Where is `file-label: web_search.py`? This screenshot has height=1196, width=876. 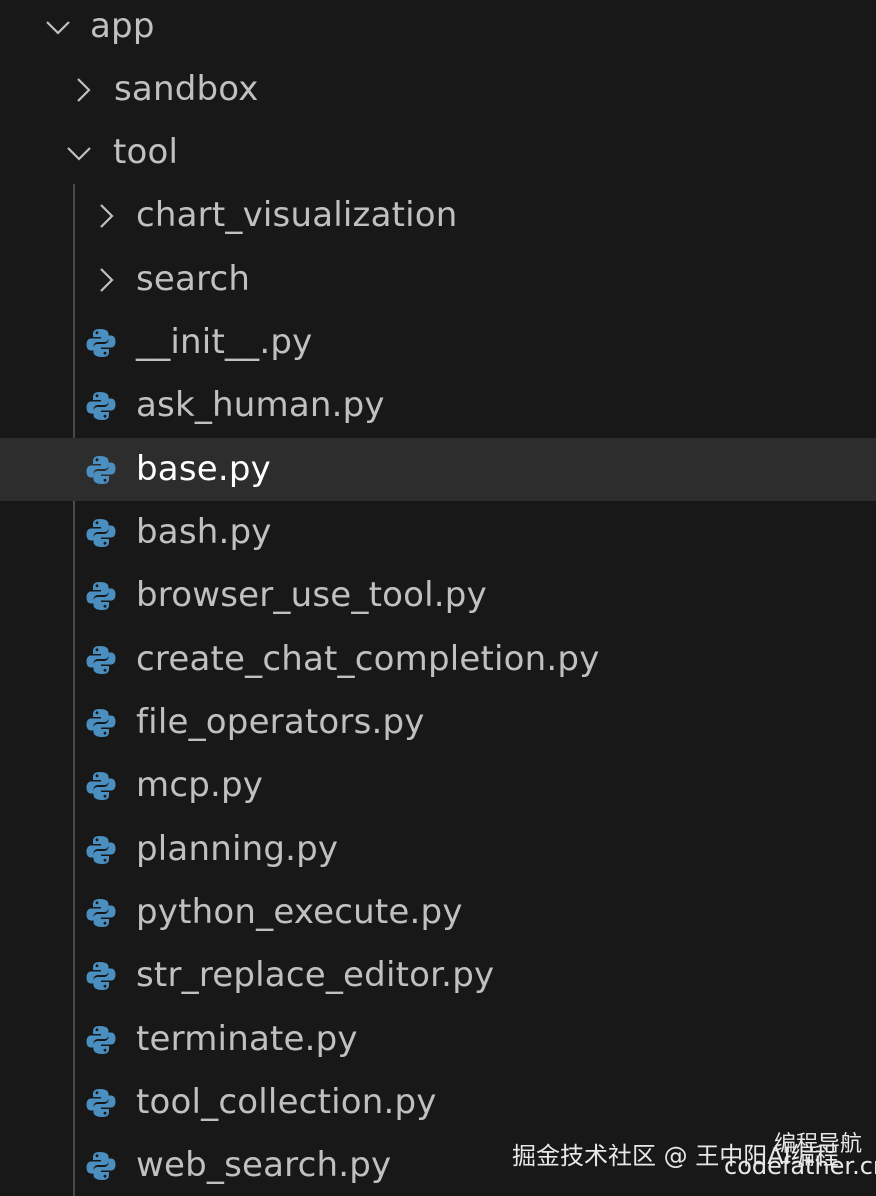 file-label: web_search.py is located at coordinates (264, 1165).